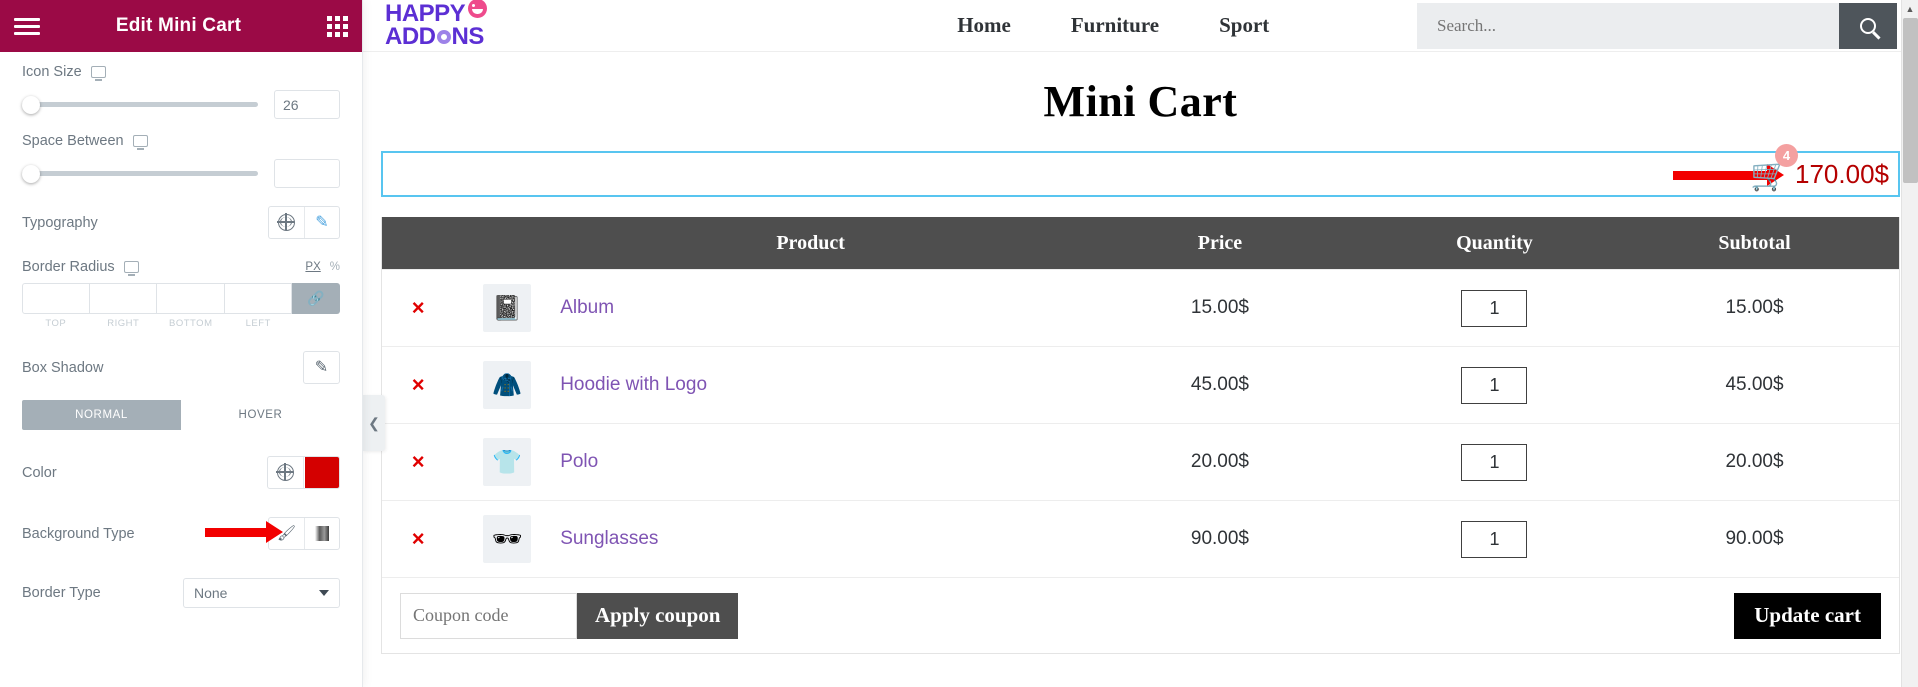  I want to click on scroll-up-arrow: ▲, so click(1910, 8).